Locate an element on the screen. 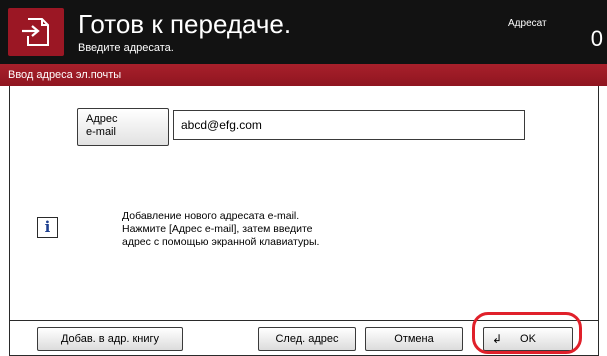 This screenshot has height=356, width=607. add-to-address-book-button: Добав. в адр. книгу is located at coordinates (110, 339).